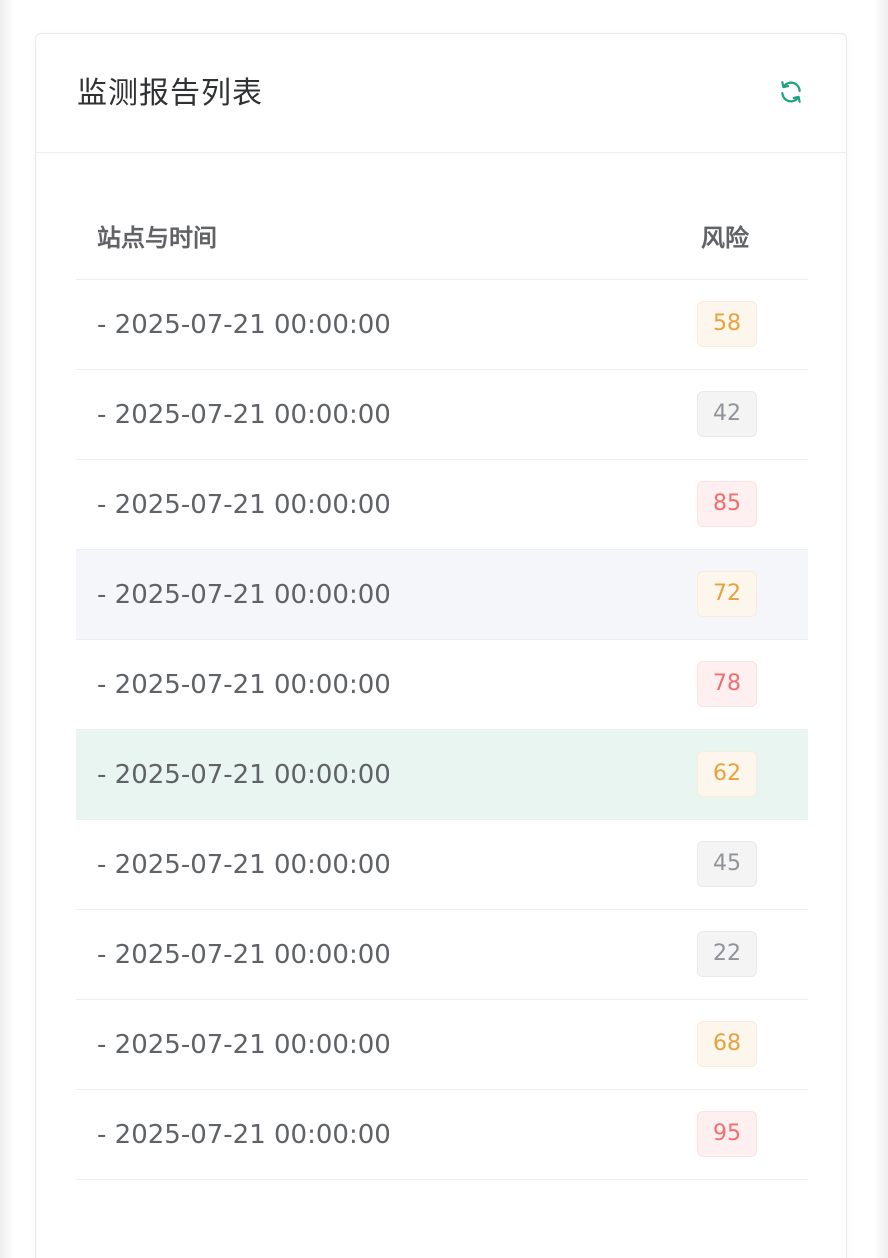 The image size is (888, 1258). I want to click on table-row: - 2025-07-21 00:00:00 45, so click(442, 865).